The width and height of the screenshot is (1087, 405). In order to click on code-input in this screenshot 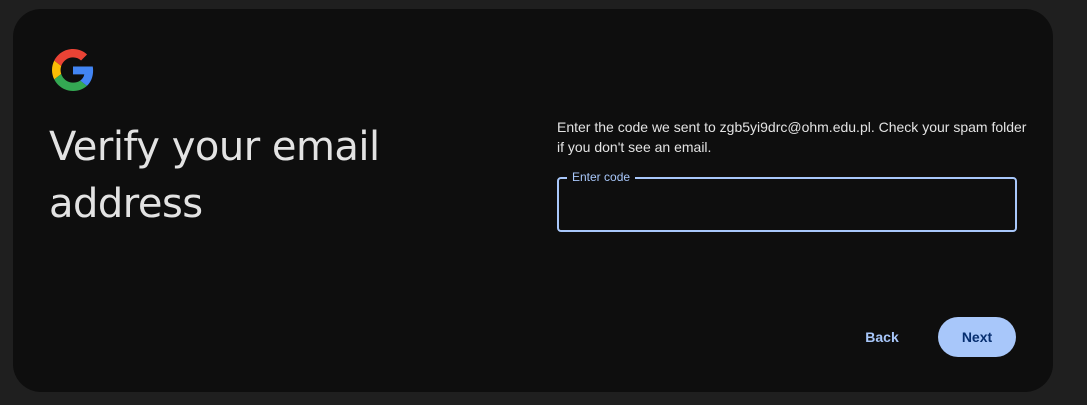, I will do `click(787, 204)`.